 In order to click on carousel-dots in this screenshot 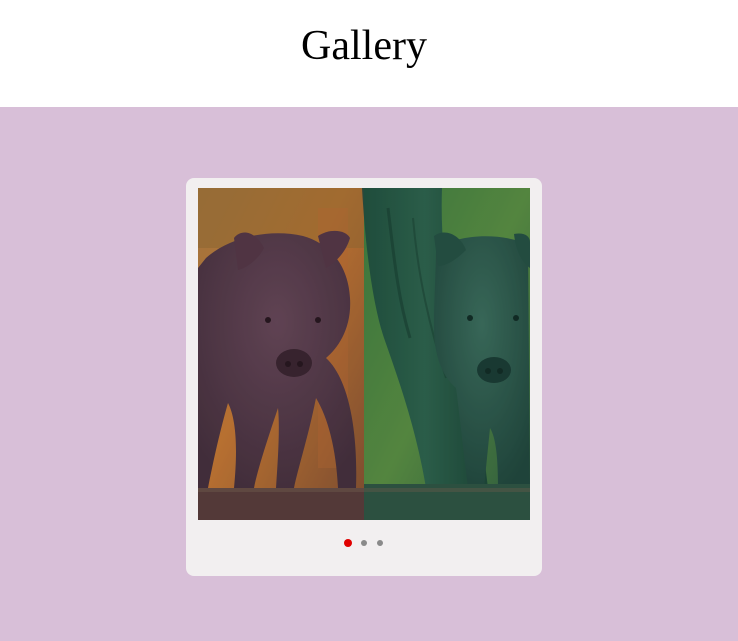, I will do `click(364, 543)`.